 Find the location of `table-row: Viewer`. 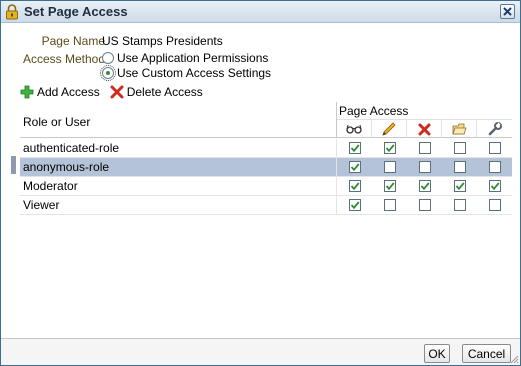

table-row: Viewer is located at coordinates (266, 205).